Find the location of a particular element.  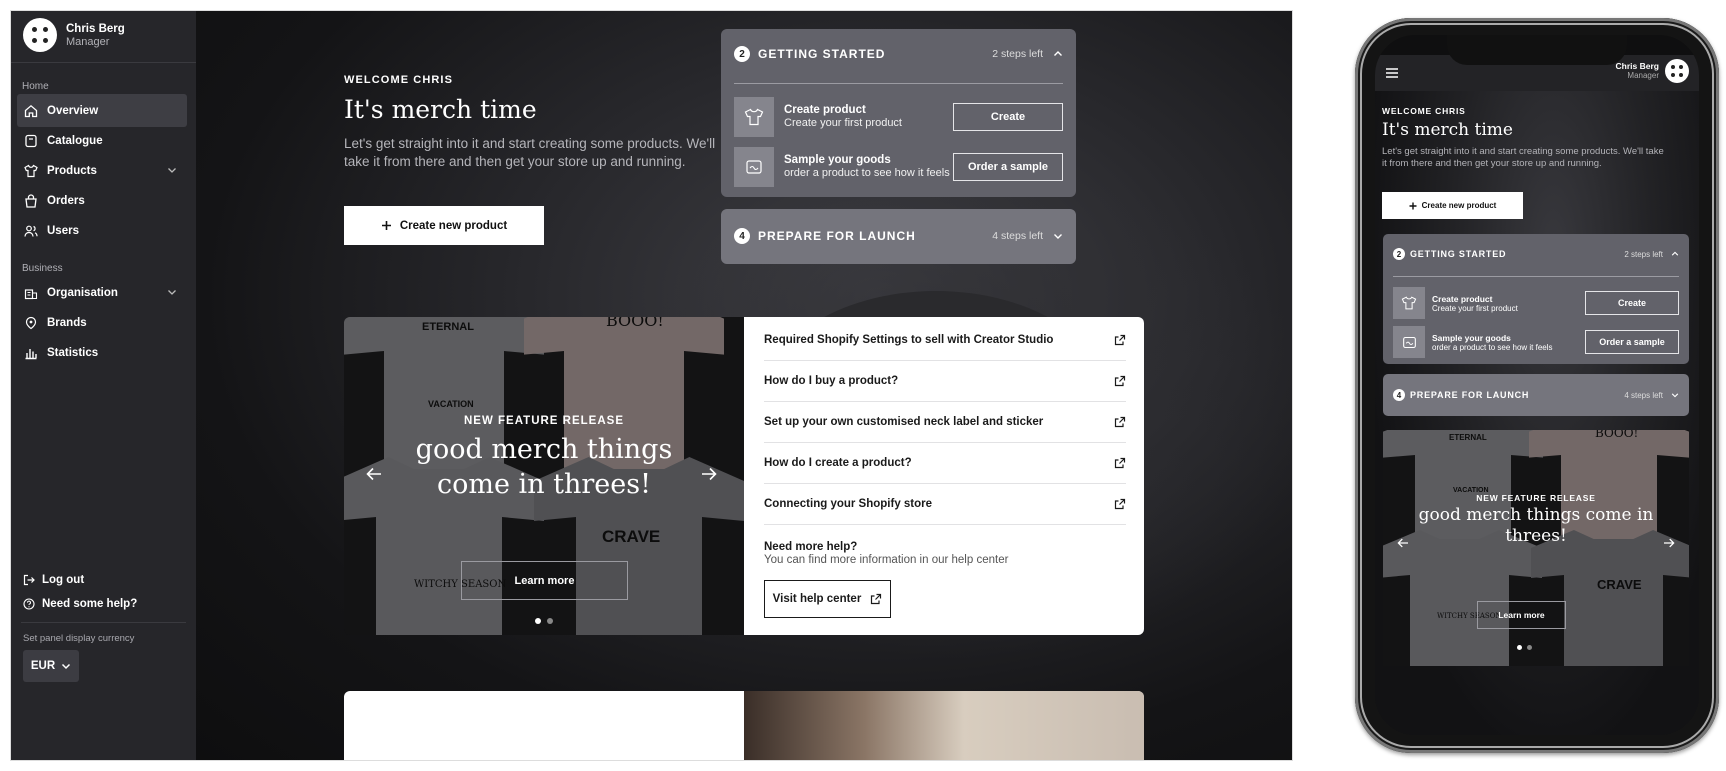

card-title: GETTING STARTED is located at coordinates (1458, 254).